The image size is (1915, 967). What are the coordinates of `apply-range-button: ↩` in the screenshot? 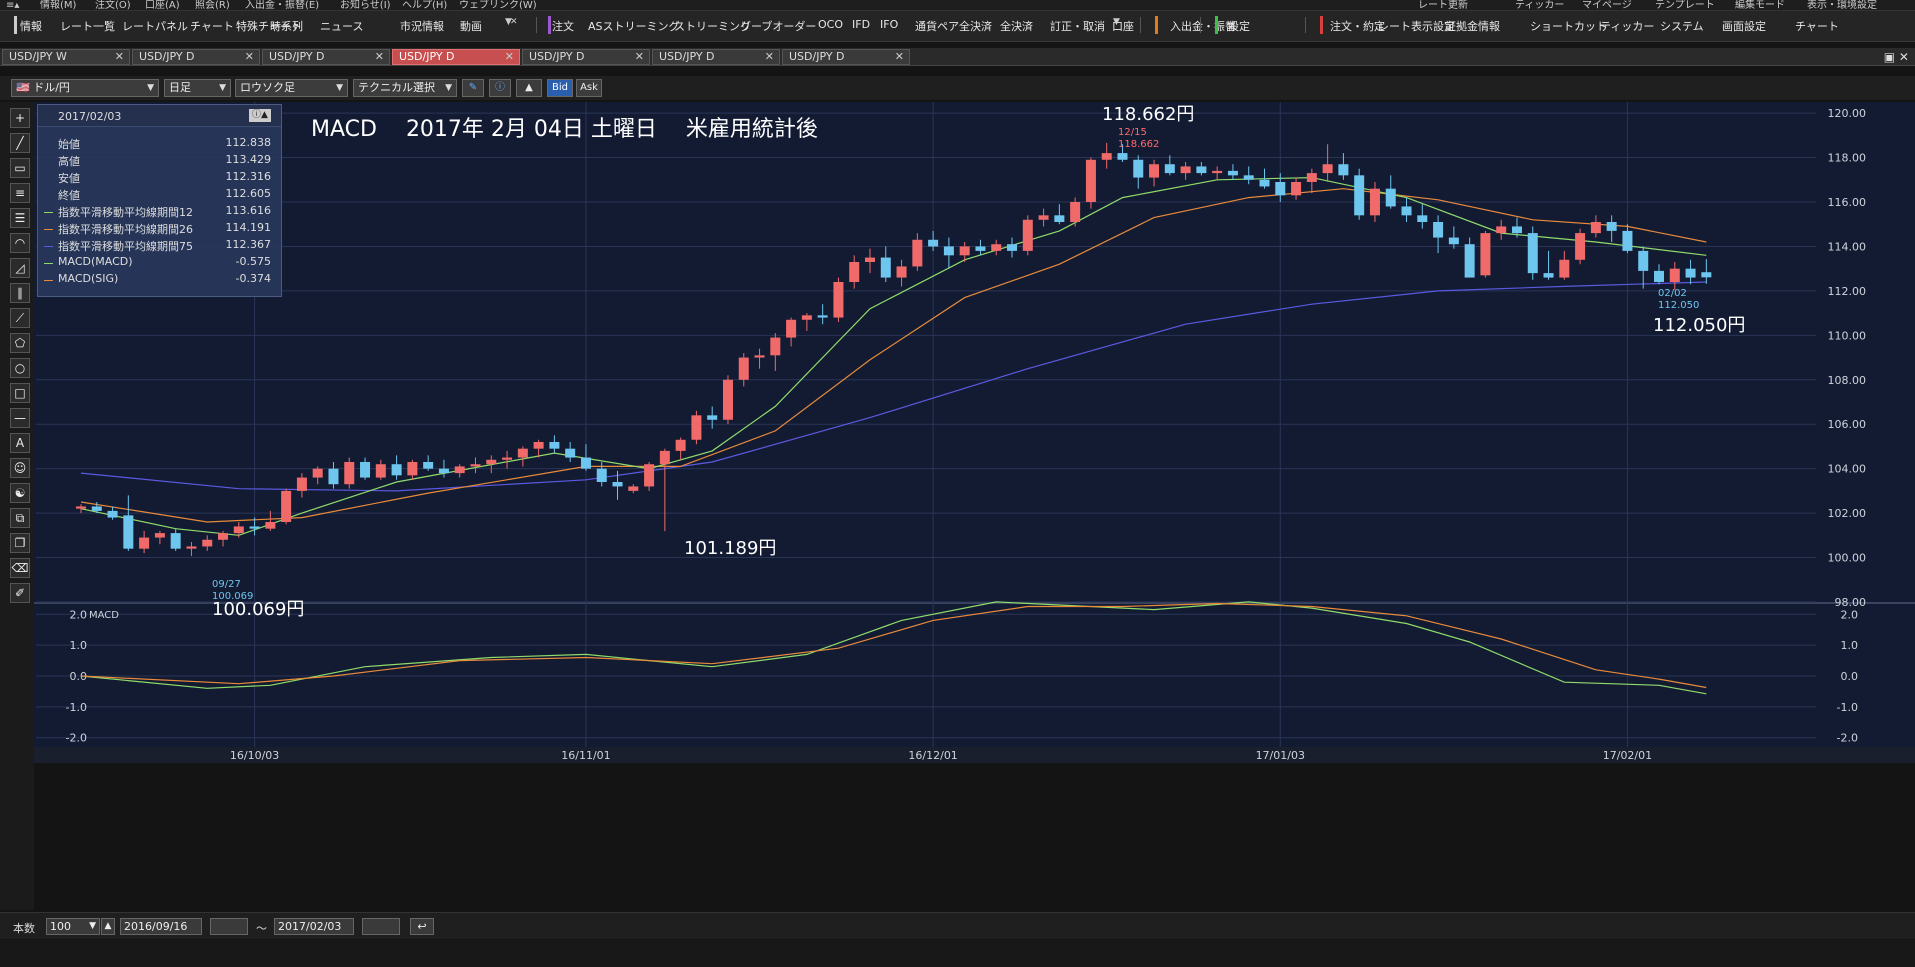 It's located at (422, 926).